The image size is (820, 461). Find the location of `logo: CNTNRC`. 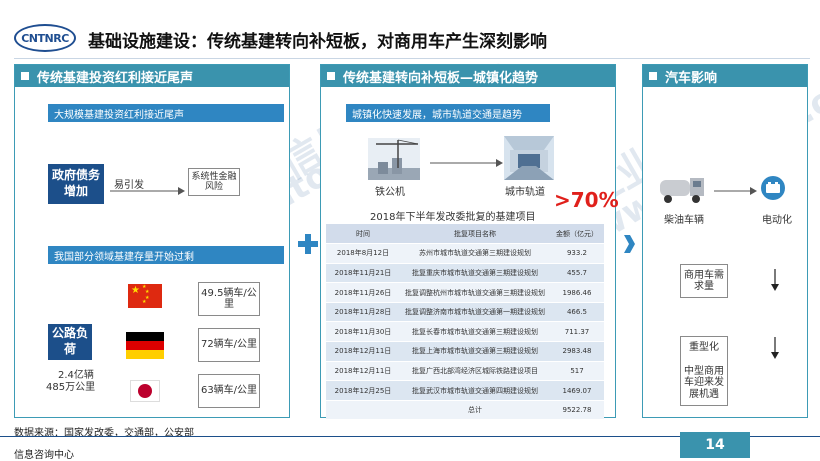

logo: CNTNRC is located at coordinates (45, 38).